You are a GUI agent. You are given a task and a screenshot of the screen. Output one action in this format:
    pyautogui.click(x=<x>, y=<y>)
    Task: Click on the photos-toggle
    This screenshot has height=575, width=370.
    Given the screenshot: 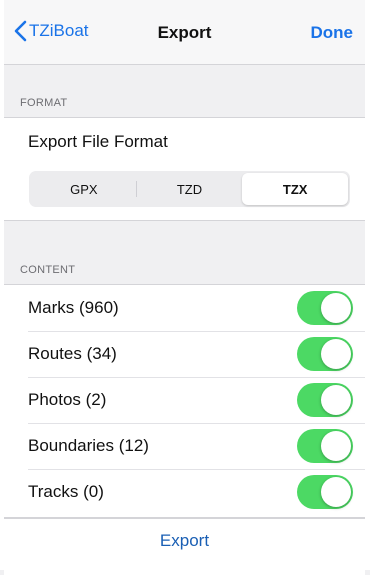 What is the action you would take?
    pyautogui.click(x=325, y=400)
    